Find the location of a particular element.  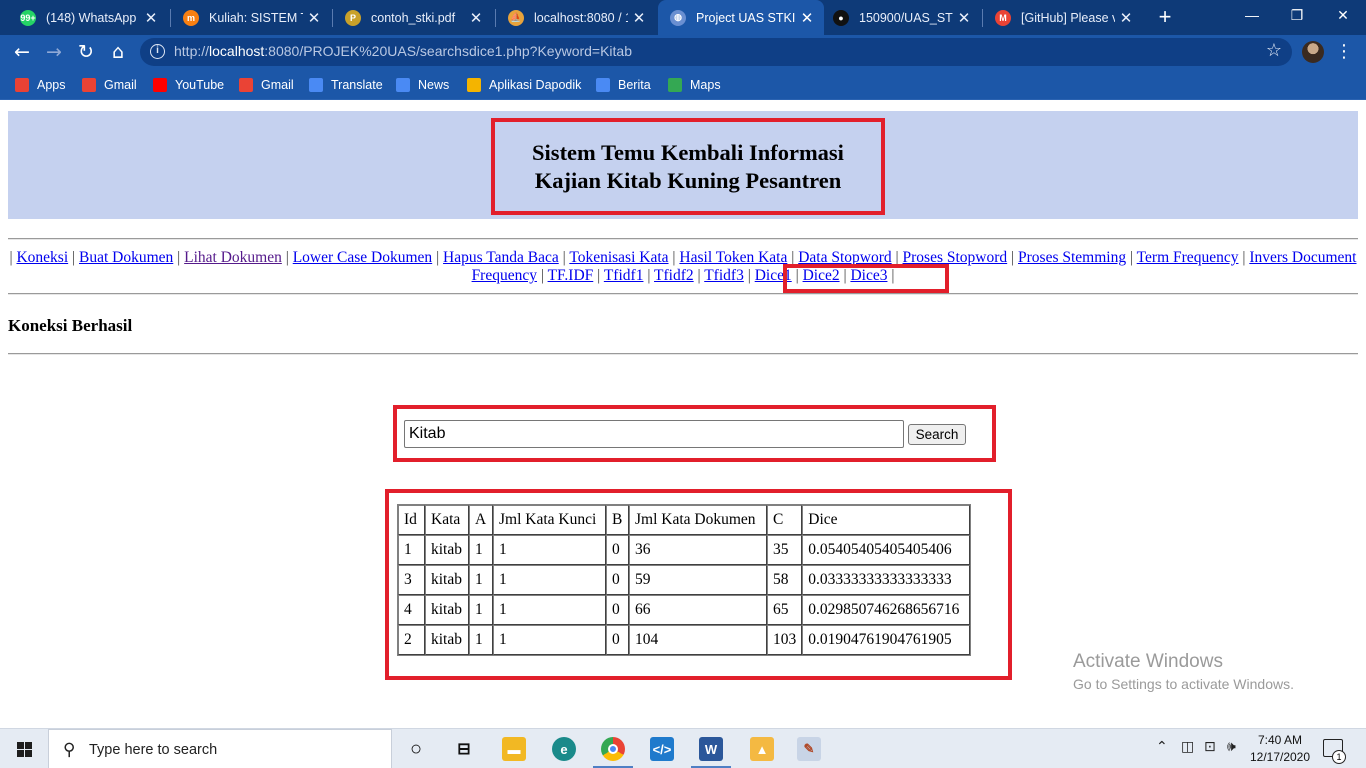

task-view-icon: ⊟ is located at coordinates (464, 749).